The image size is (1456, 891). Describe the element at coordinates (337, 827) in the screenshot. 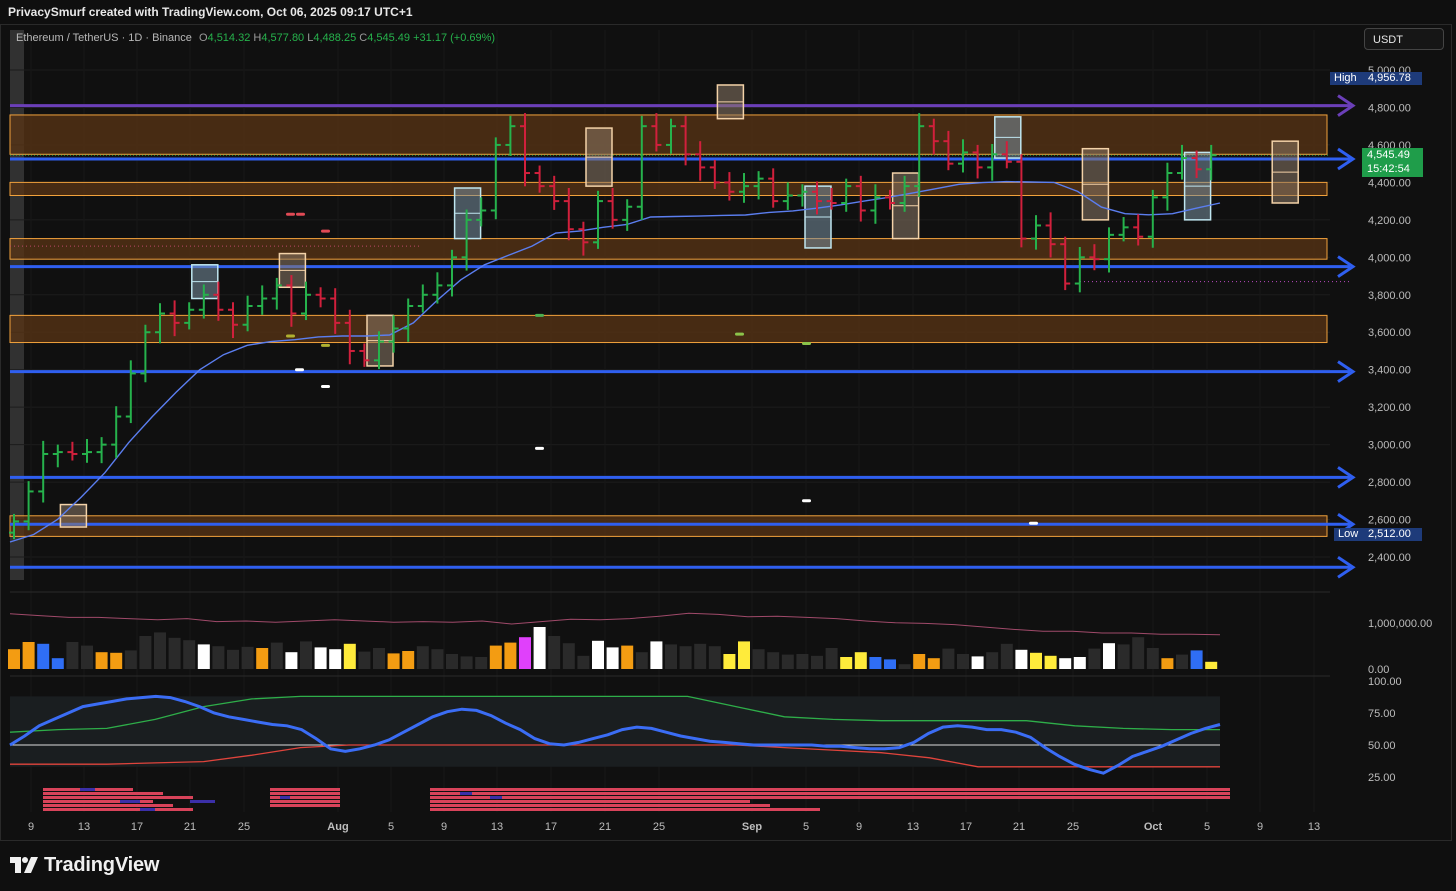

I see `time-tick-label: Aug` at that location.